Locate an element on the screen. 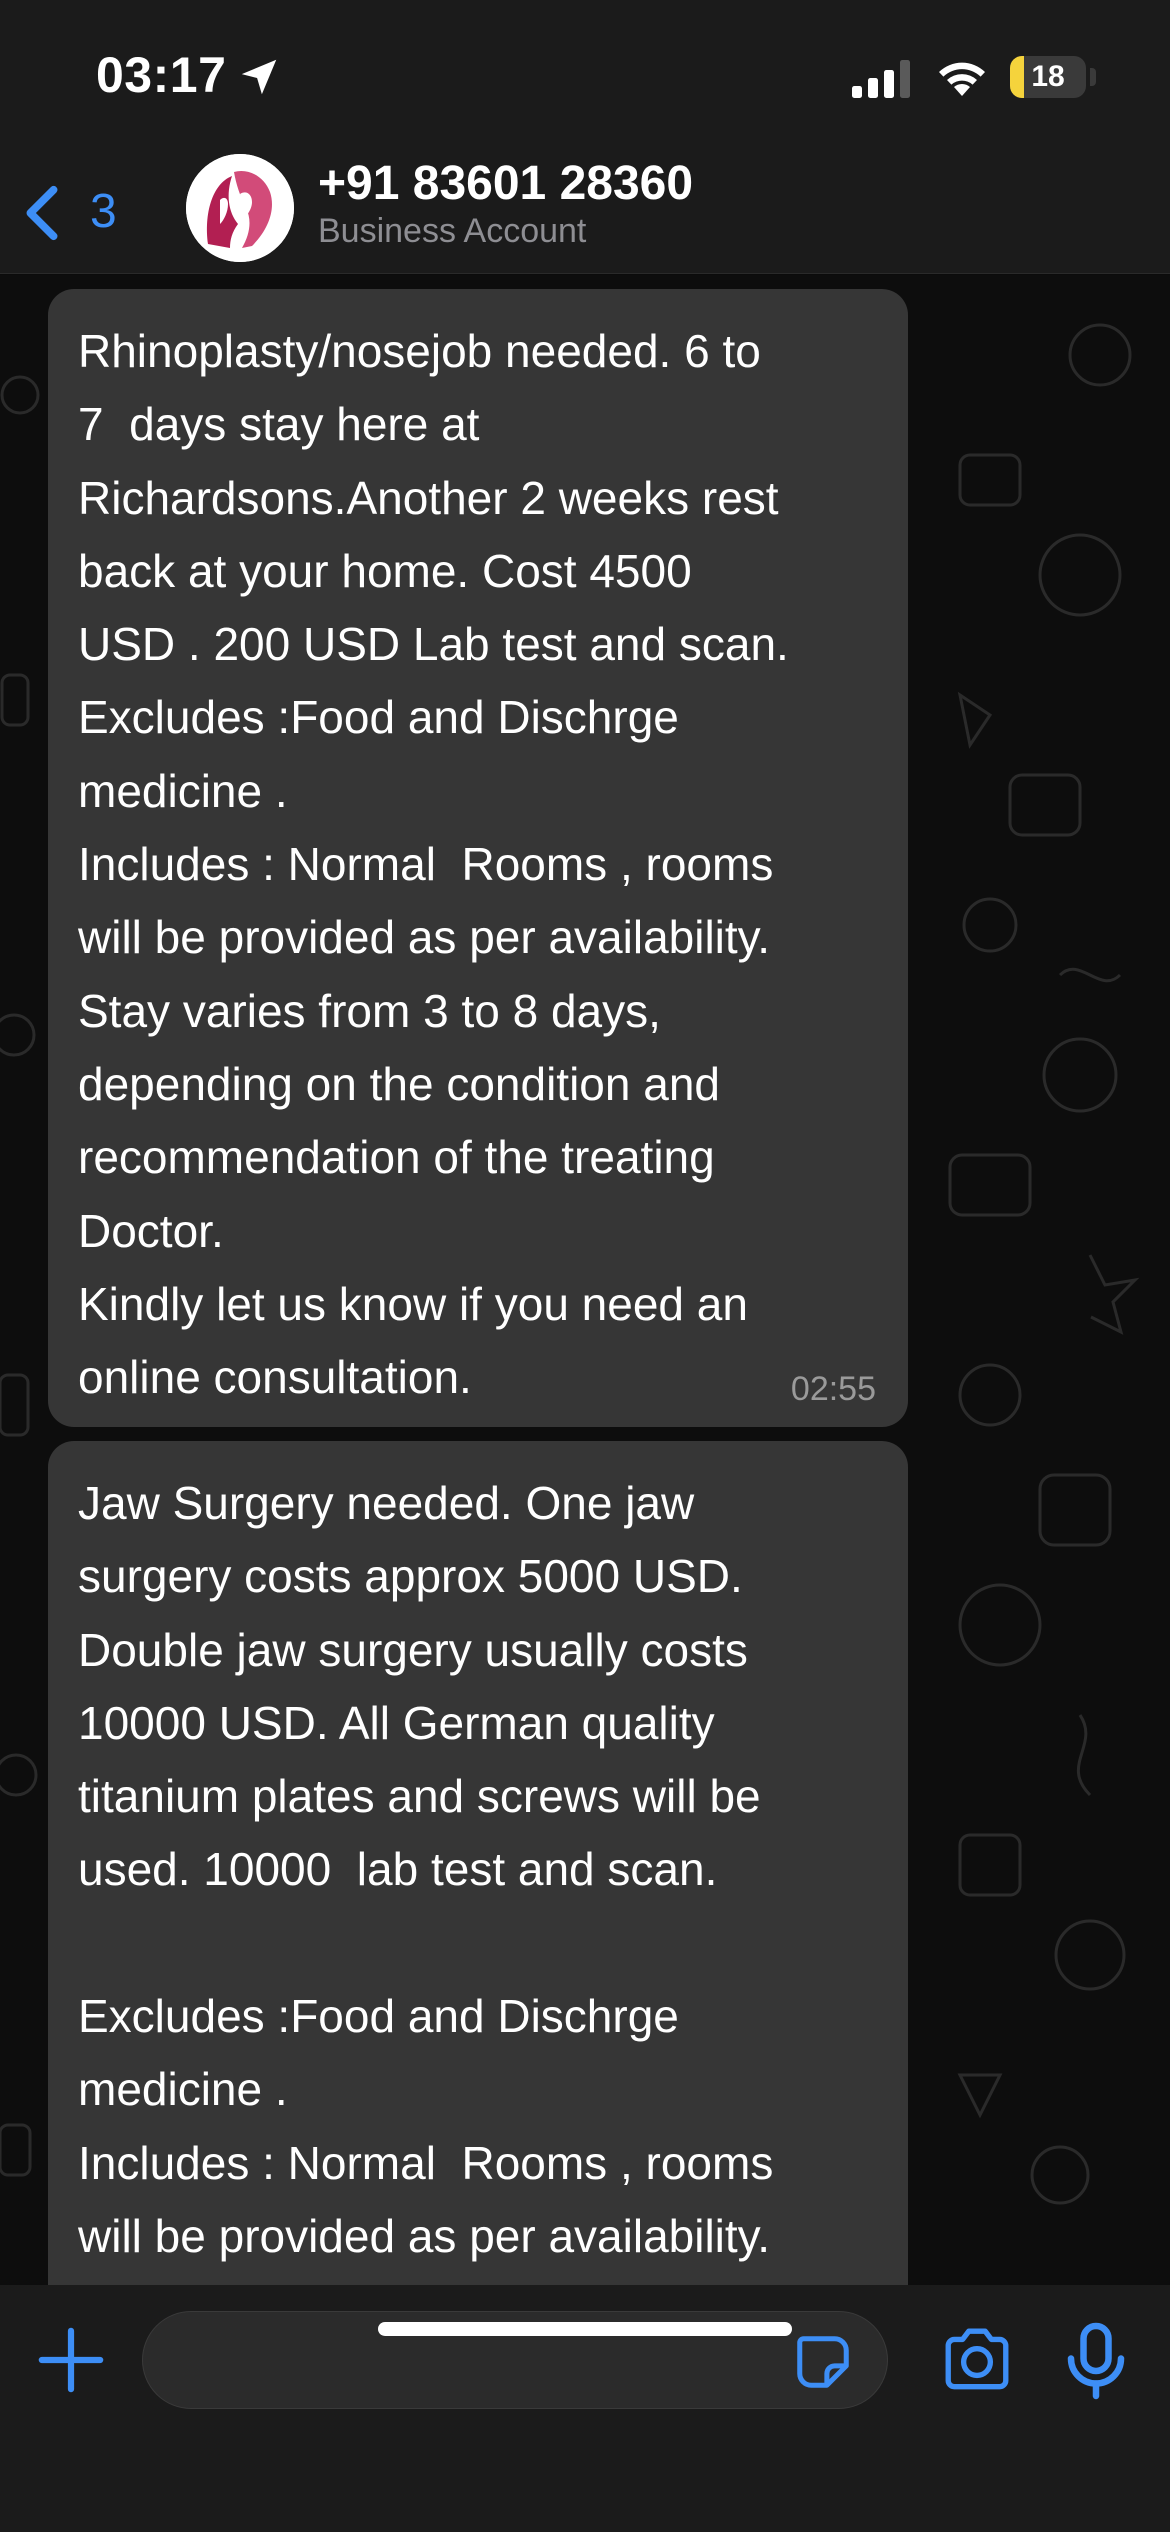 Image resolution: width=1170 pixels, height=2532 pixels. contact-subtitle: Business Account is located at coordinates (452, 231).